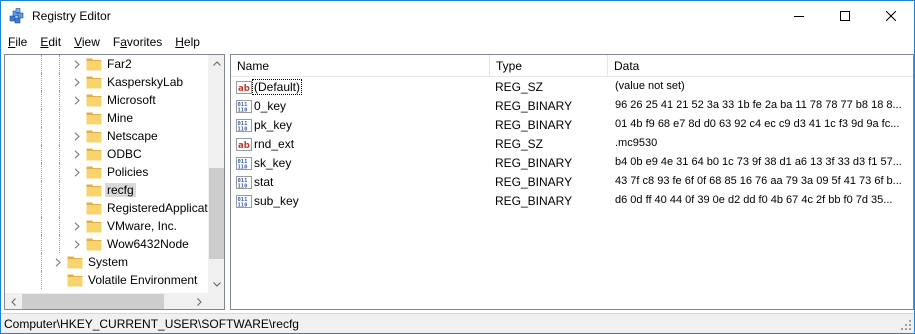 The height and width of the screenshot is (334, 915). What do you see at coordinates (216, 213) in the screenshot?
I see `vertical-scroll-thumb` at bounding box center [216, 213].